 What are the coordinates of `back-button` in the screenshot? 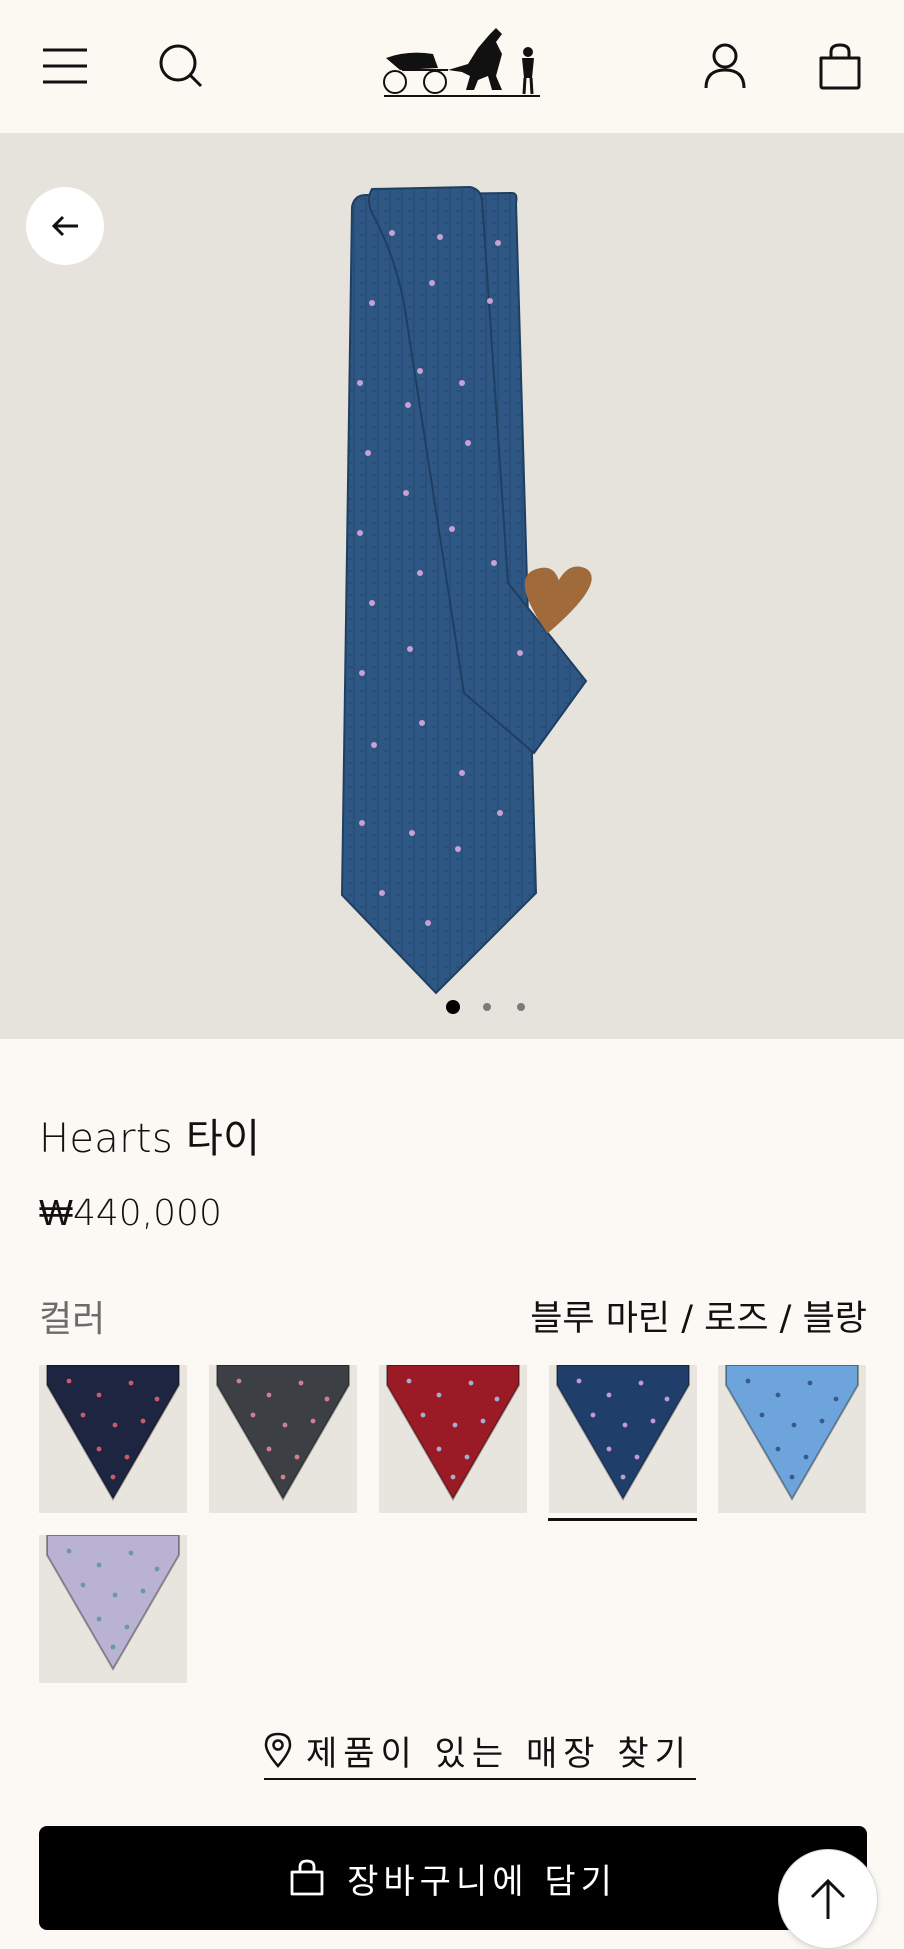 It's located at (65, 226).